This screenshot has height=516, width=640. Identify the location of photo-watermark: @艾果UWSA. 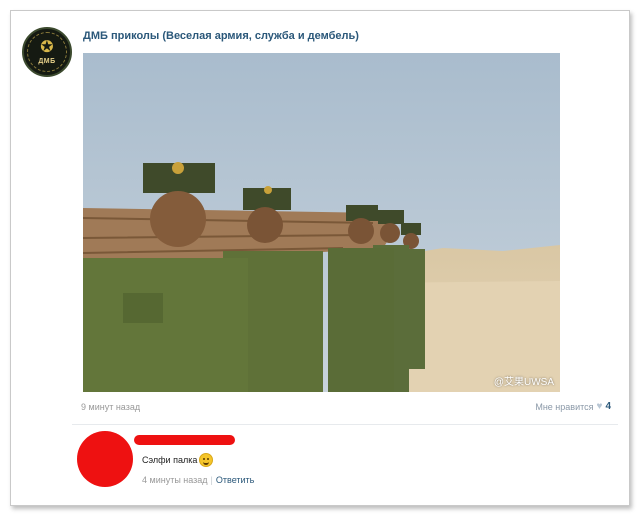
(523, 382).